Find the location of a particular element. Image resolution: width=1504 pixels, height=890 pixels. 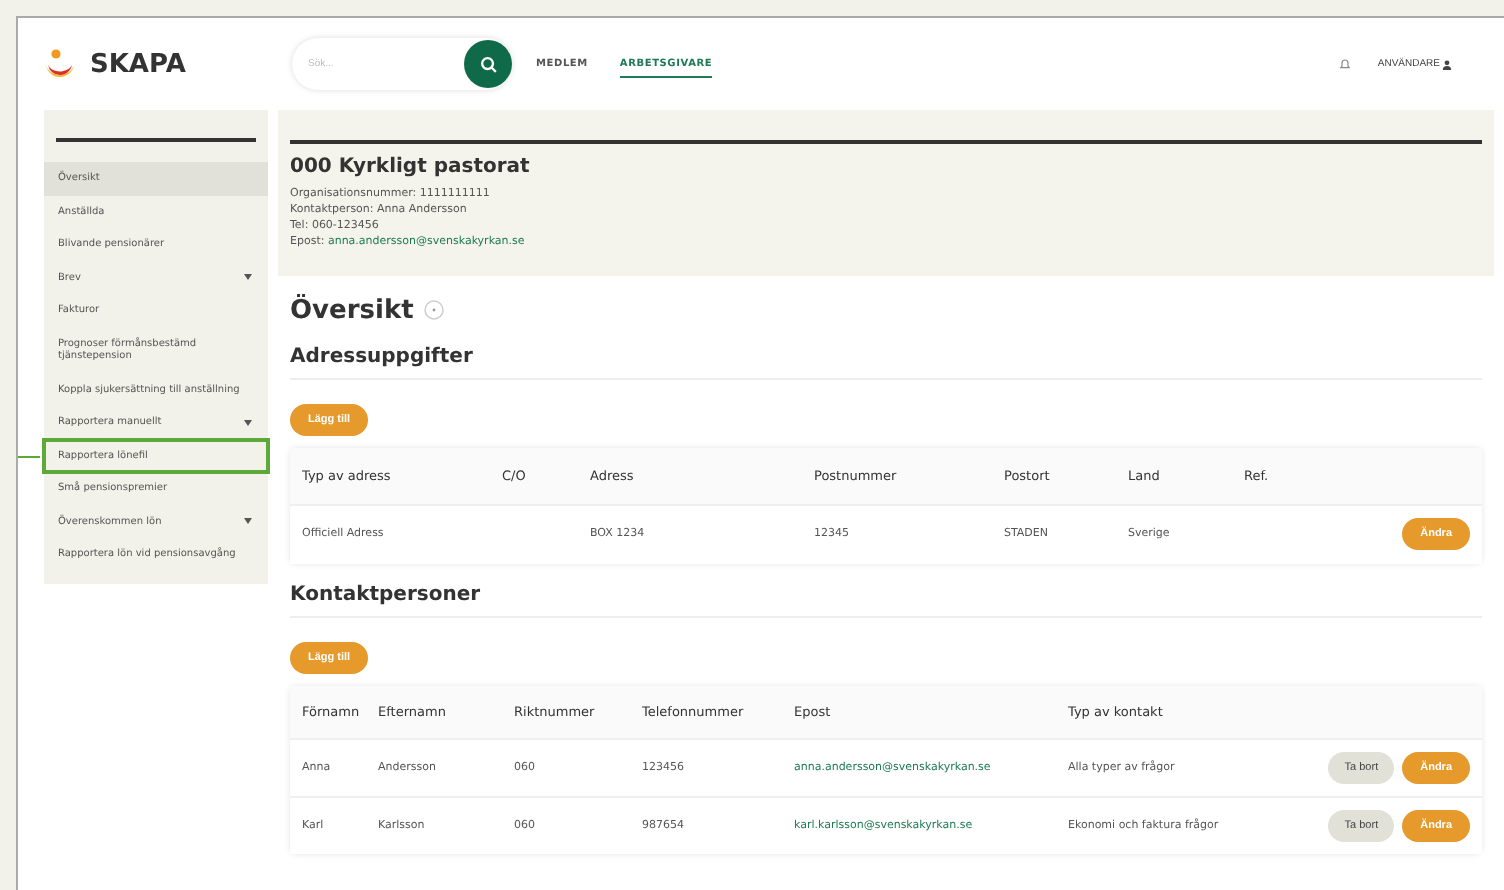

section-title: Adressuppgifter is located at coordinates (886, 352).